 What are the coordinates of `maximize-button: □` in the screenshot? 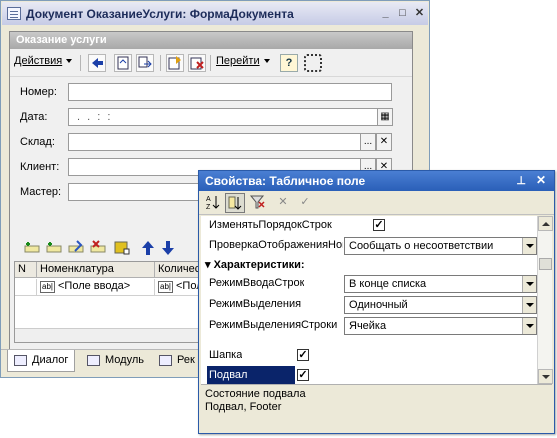 It's located at (402, 13).